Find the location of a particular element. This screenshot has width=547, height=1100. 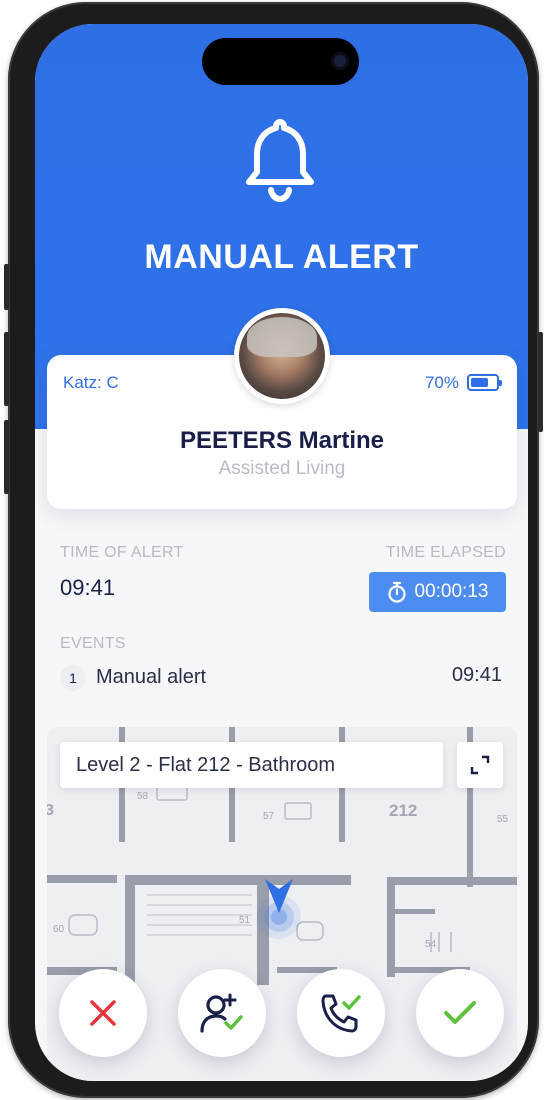

add-user-check-icon is located at coordinates (221, 1013).